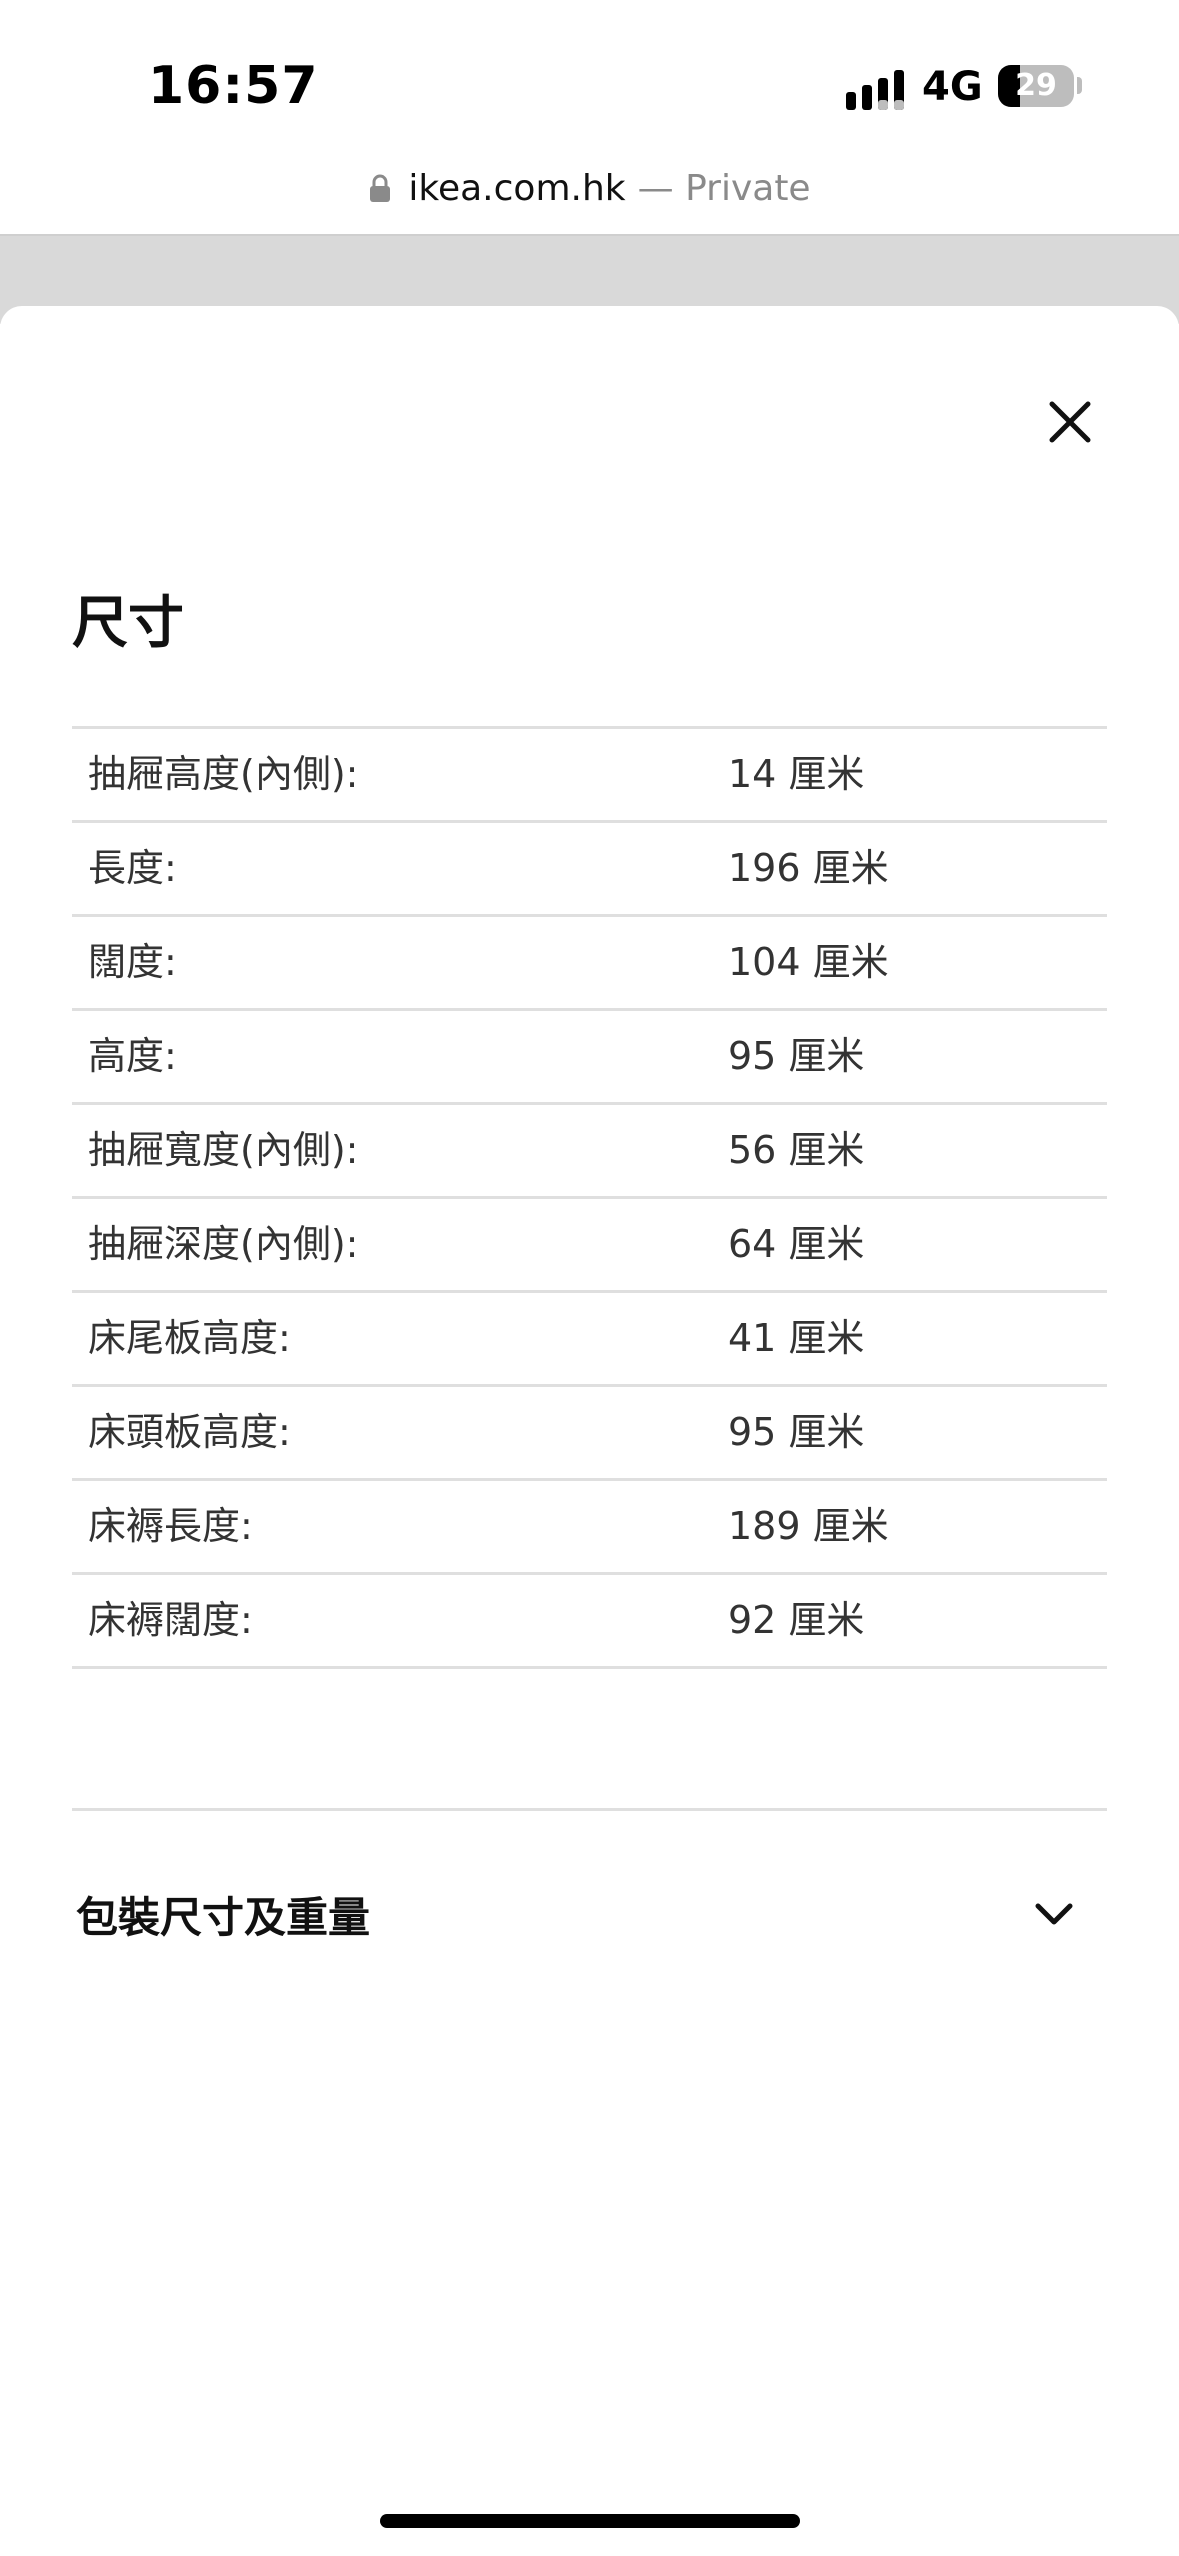 This screenshot has height=2556, width=1179. Describe the element at coordinates (589, 964) in the screenshot. I see `table-row: 闊度: 104 厘米` at that location.